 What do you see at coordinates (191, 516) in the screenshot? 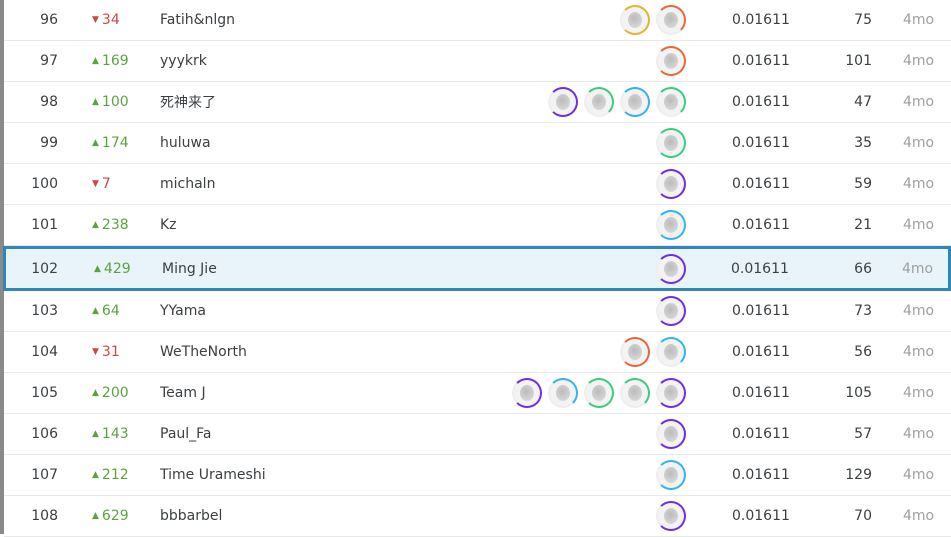
I see `team-name: bbbarbel` at bounding box center [191, 516].